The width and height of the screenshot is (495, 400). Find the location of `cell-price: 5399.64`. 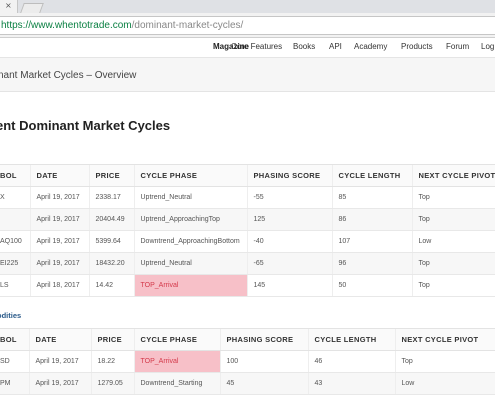

cell-price: 5399.64 is located at coordinates (111, 241).